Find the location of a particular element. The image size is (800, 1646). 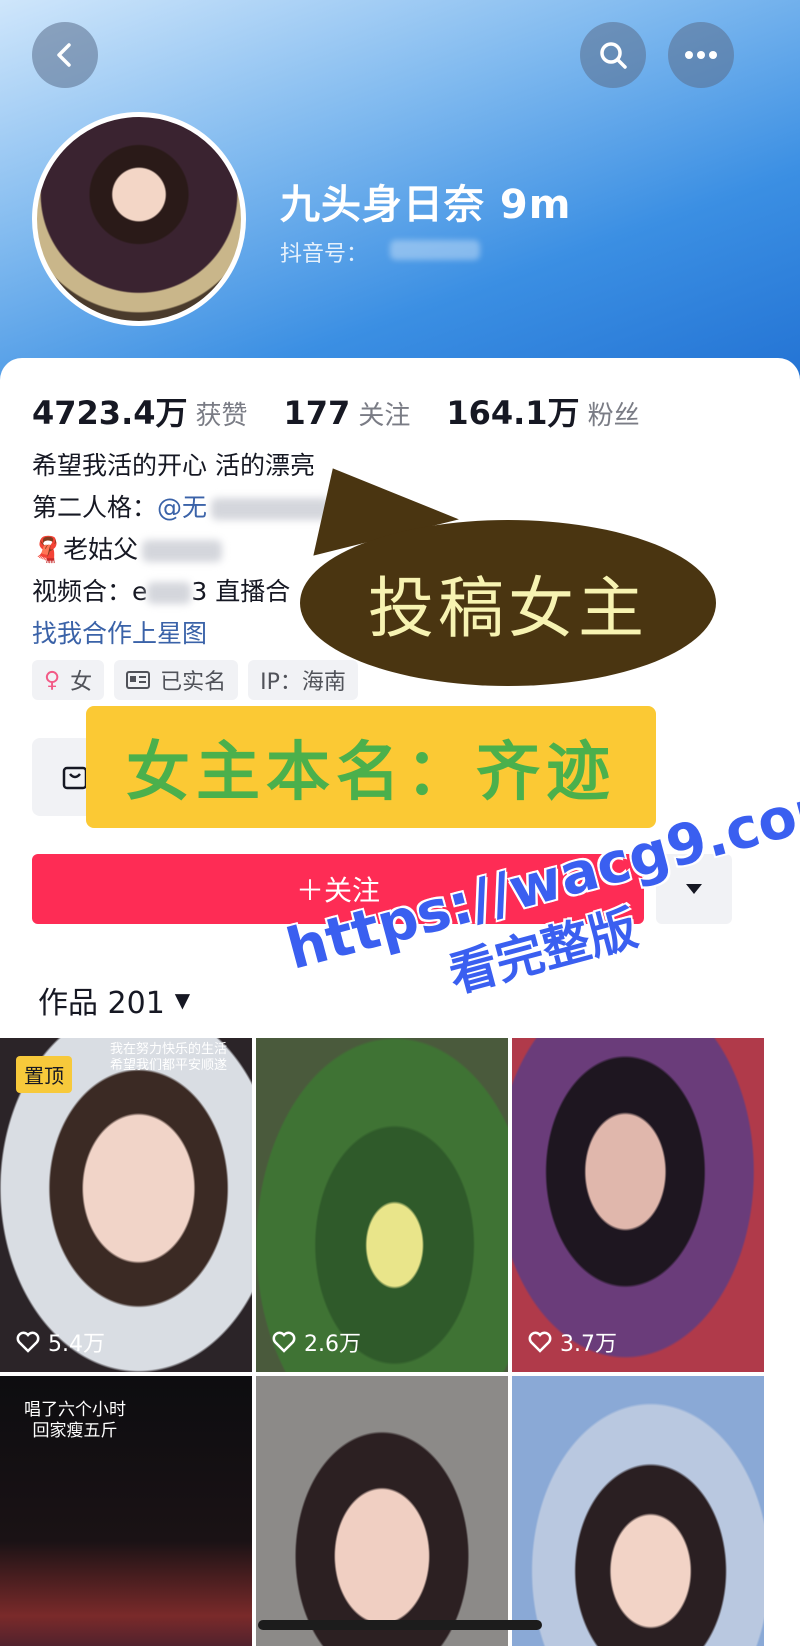

scarf-emoji-icon: 🧣 is located at coordinates (48, 549).